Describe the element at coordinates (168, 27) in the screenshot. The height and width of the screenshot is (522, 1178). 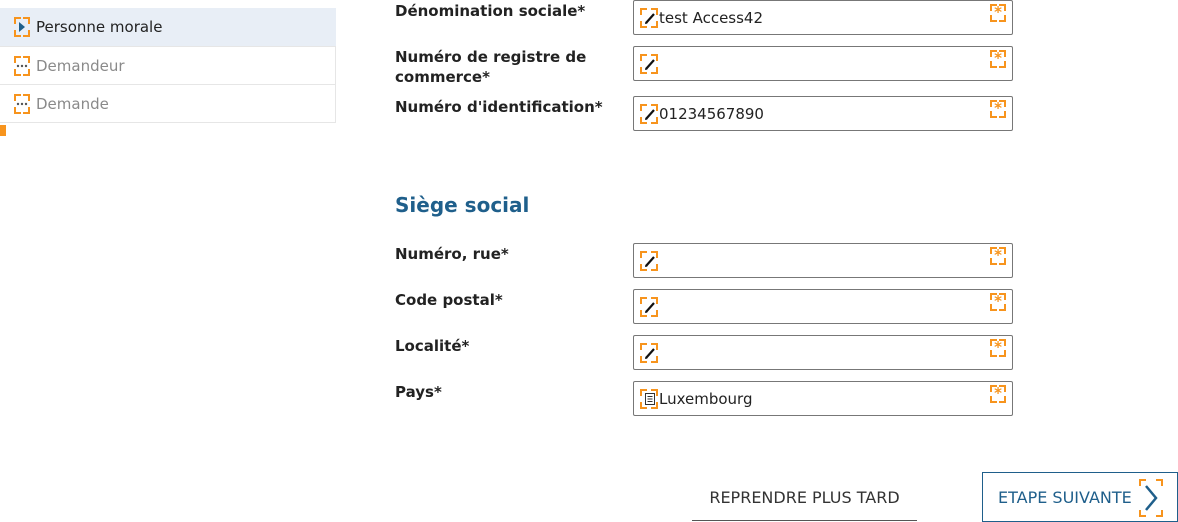
I see `step-personne-morale: Personne morale` at that location.